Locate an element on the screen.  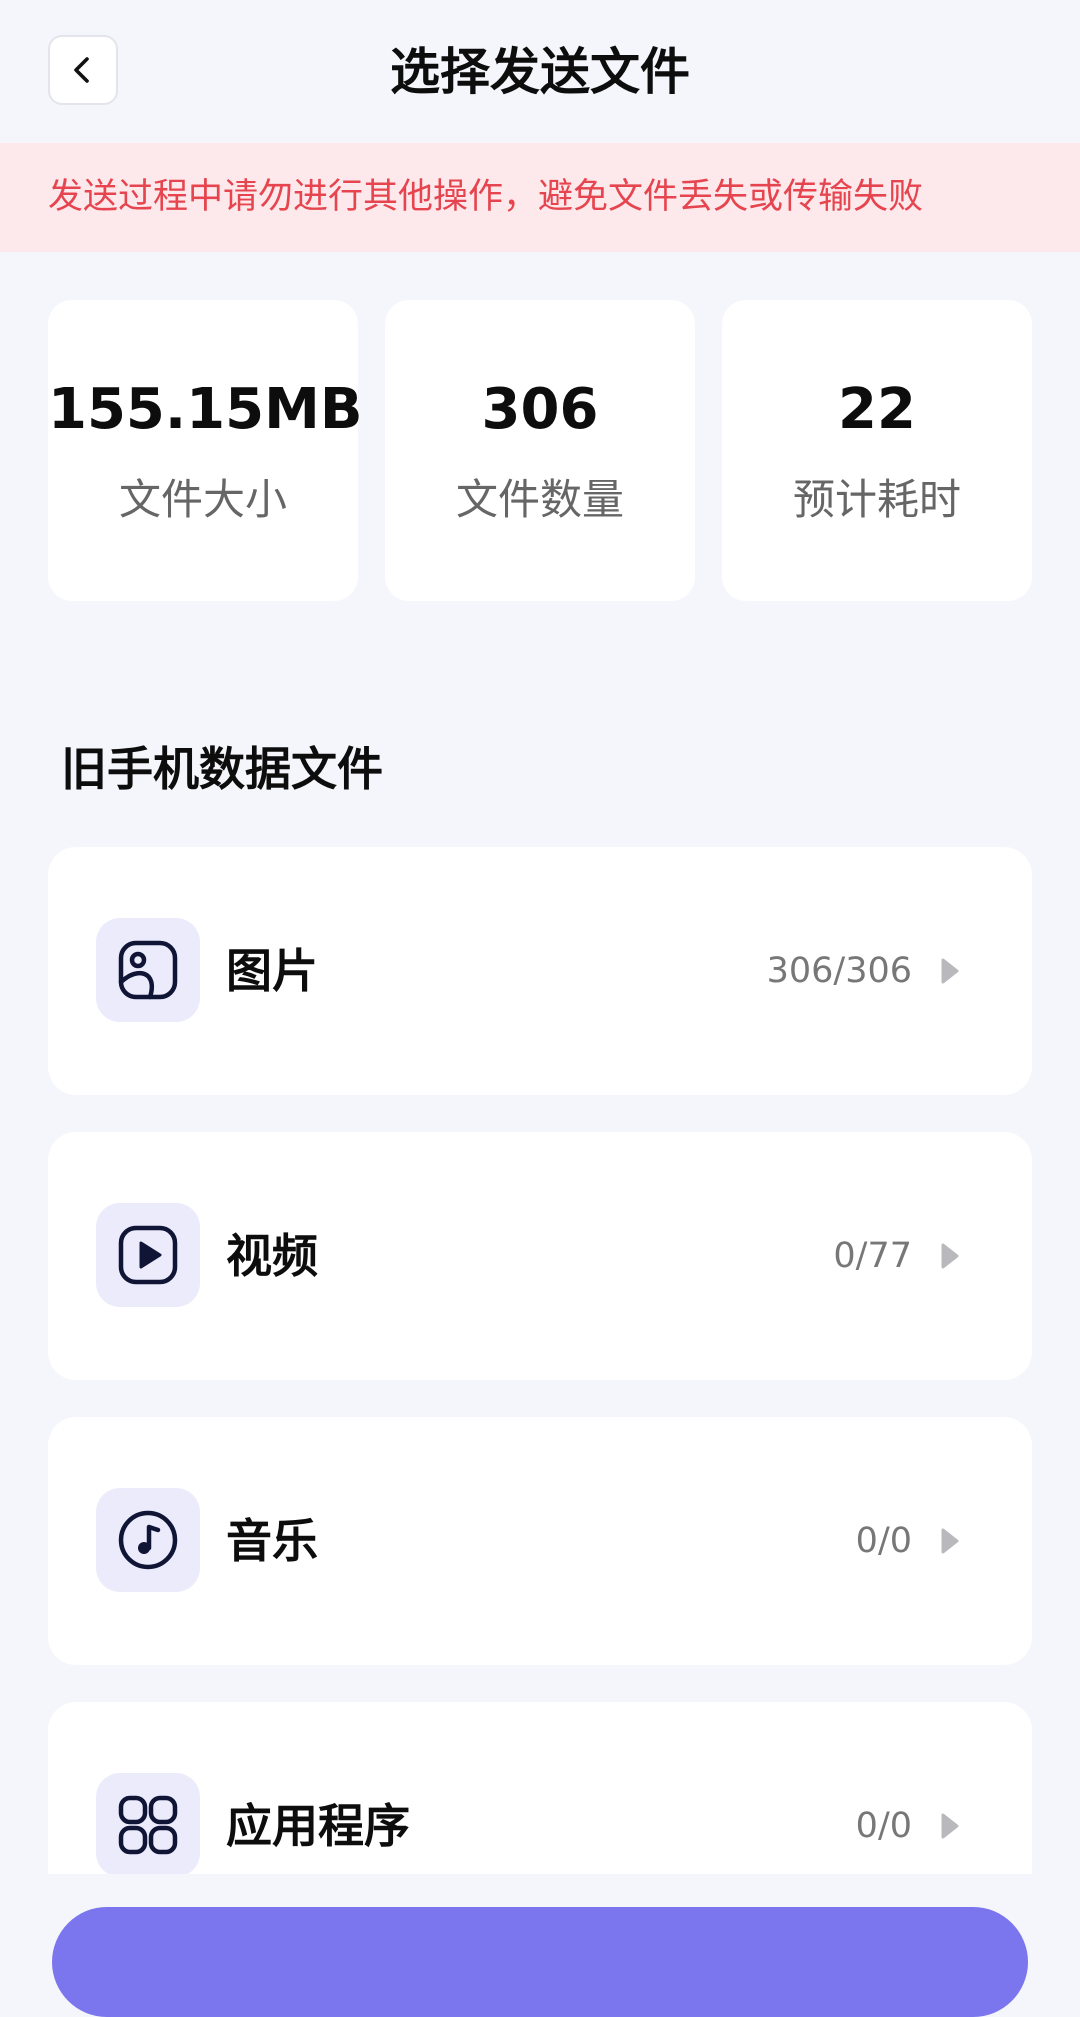
category-label: 视频 is located at coordinates (272, 1256).